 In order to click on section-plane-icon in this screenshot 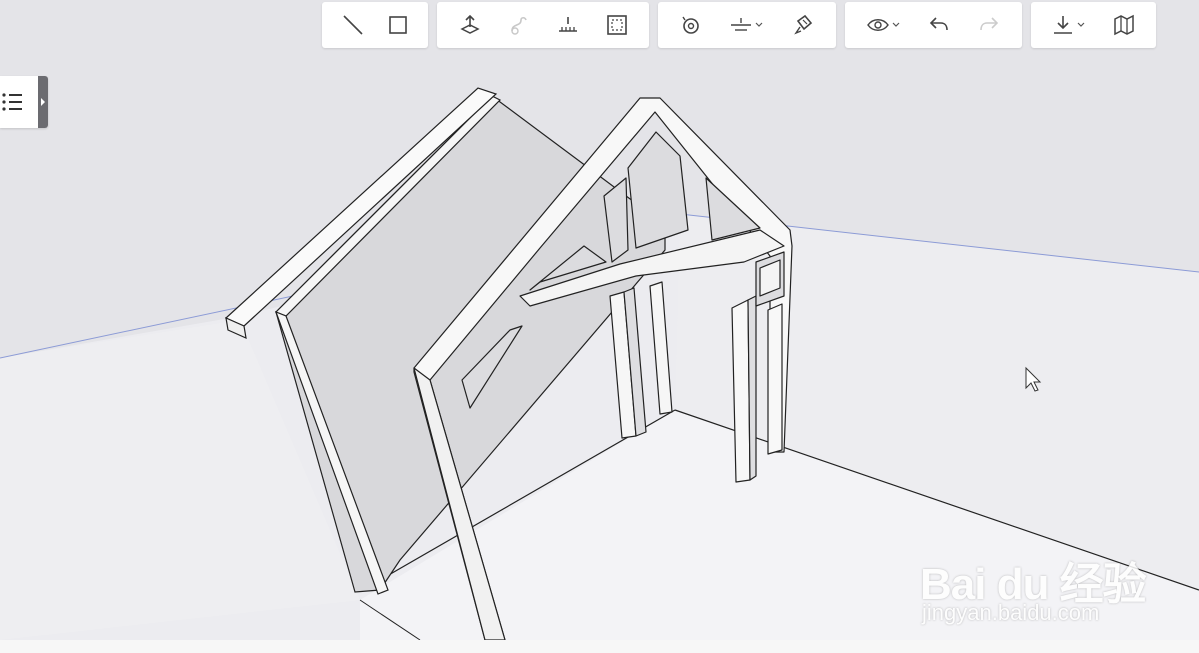, I will do `click(747, 24)`.